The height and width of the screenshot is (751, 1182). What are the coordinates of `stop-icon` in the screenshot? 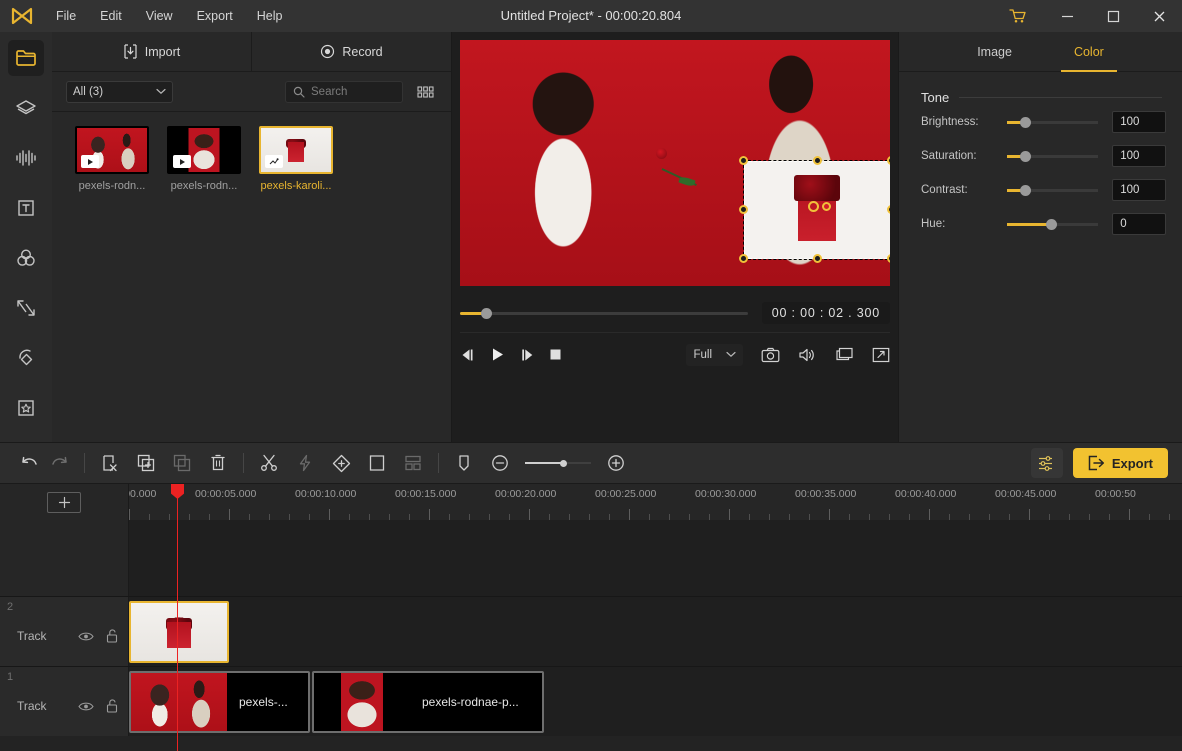 It's located at (555, 354).